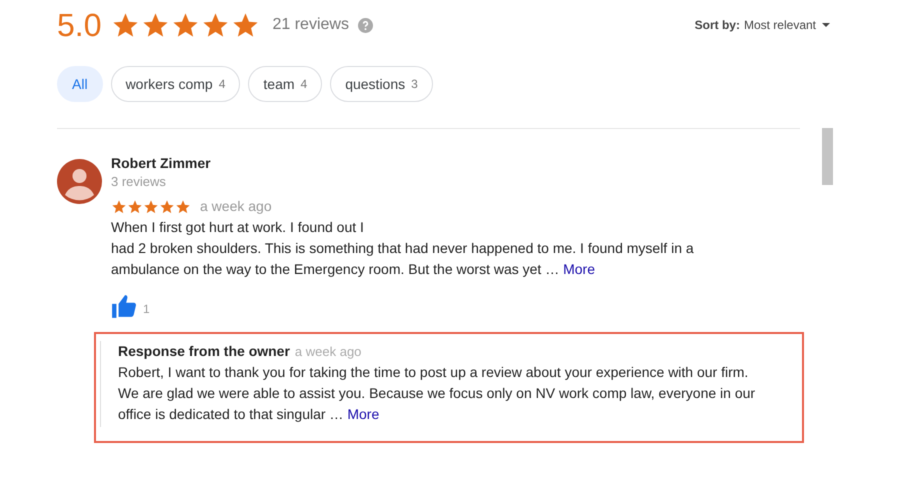 Image resolution: width=900 pixels, height=504 pixels. Describe the element at coordinates (310, 25) in the screenshot. I see `review-count: 21 reviews` at that location.